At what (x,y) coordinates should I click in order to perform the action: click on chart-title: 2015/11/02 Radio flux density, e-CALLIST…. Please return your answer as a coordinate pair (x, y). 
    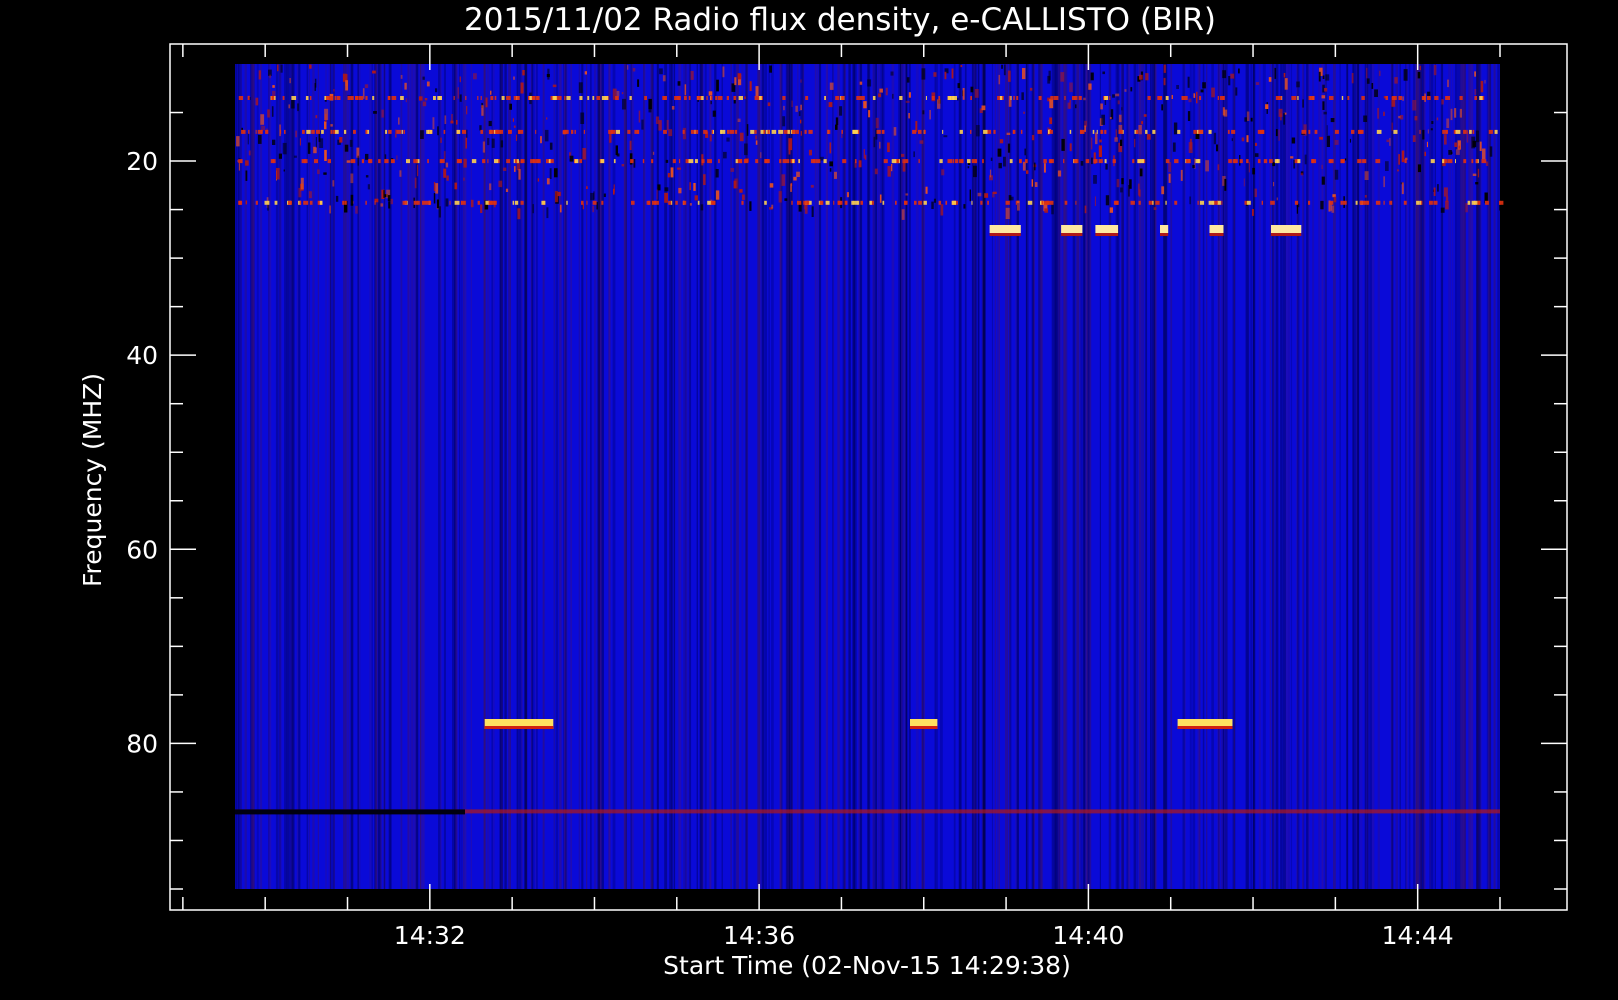
    Looking at the image, I should click on (840, 20).